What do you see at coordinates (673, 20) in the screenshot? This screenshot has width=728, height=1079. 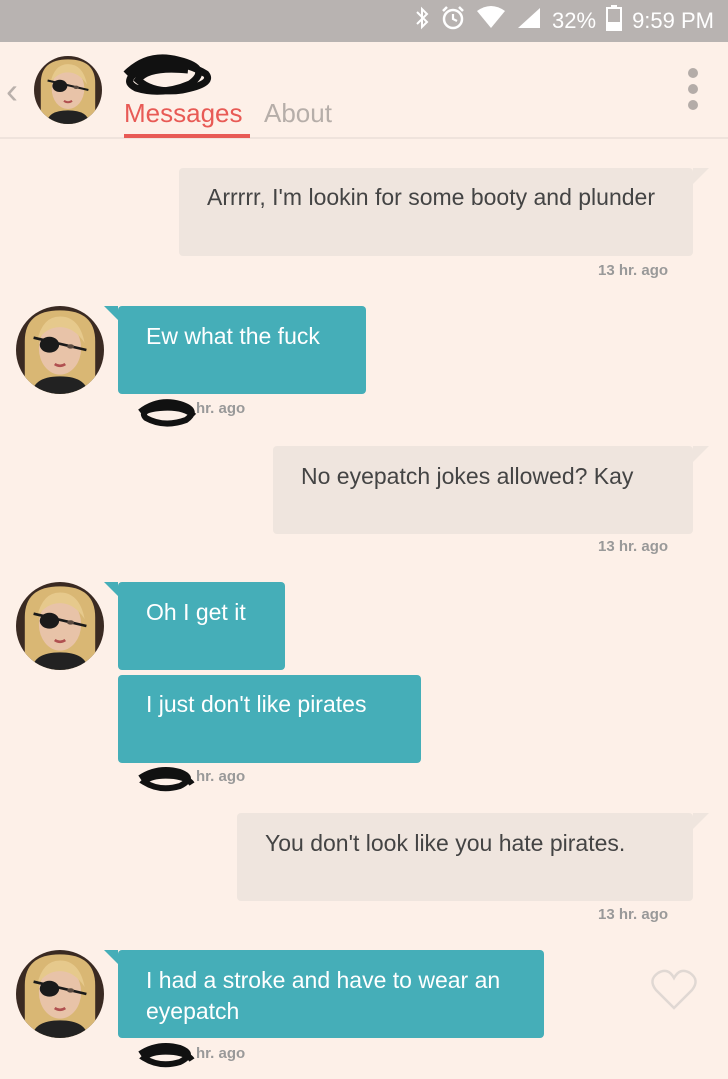 I see `clock: 9:59 PM` at bounding box center [673, 20].